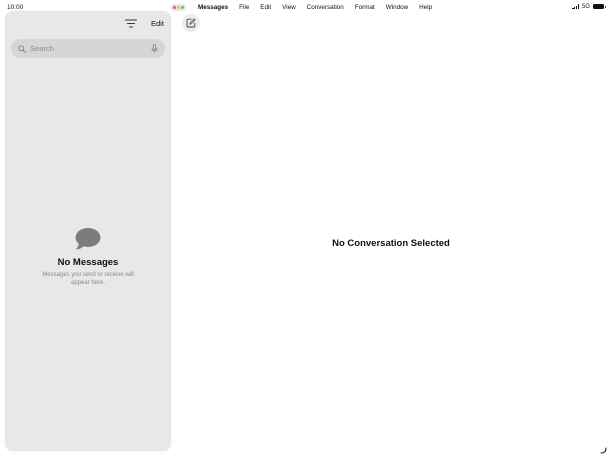 The image size is (610, 457). I want to click on window-controls, so click(178, 7).